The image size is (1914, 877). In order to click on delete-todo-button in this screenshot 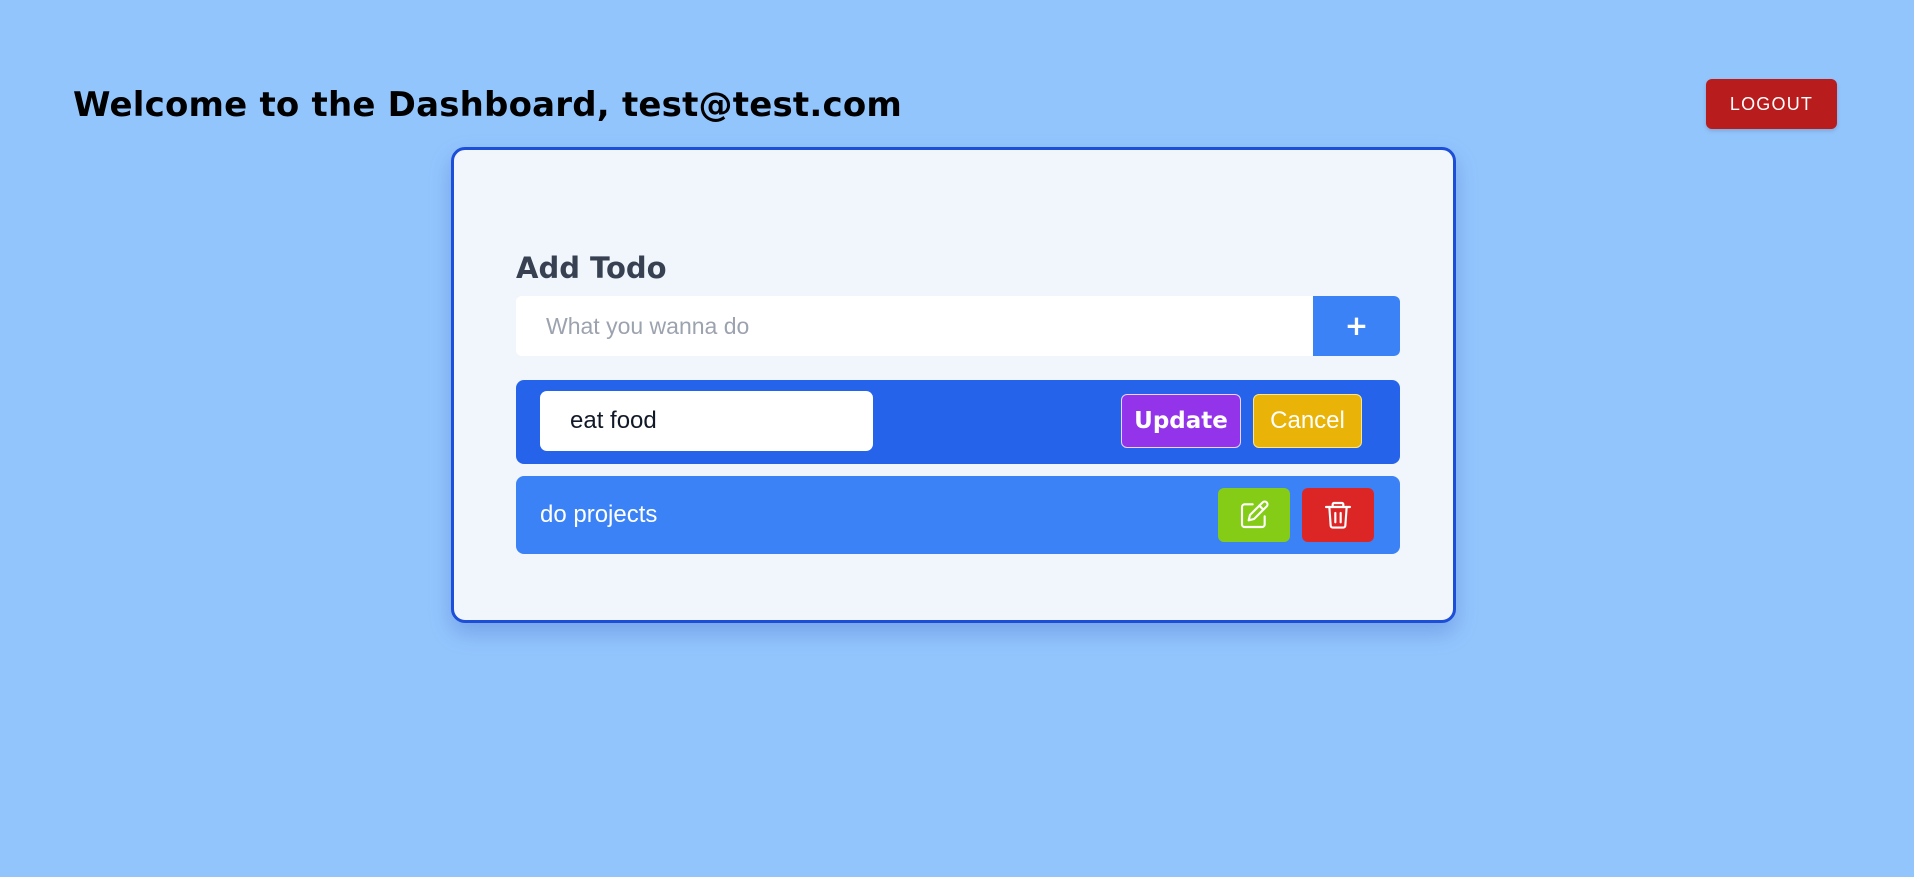, I will do `click(1338, 515)`.